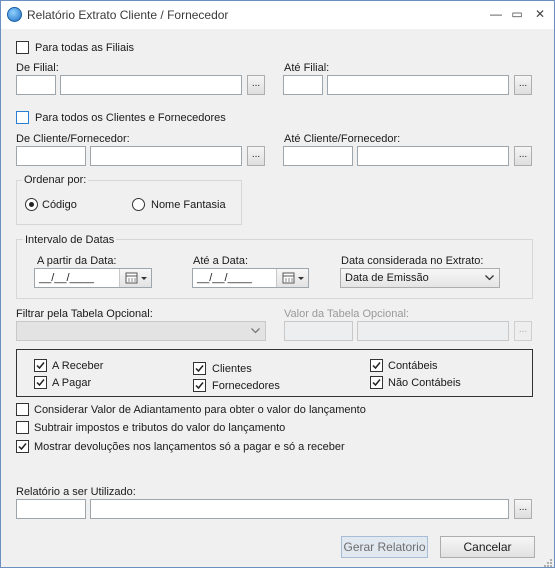 The image size is (555, 568). Describe the element at coordinates (318, 156) in the screenshot. I see `to-client-code-input` at that location.